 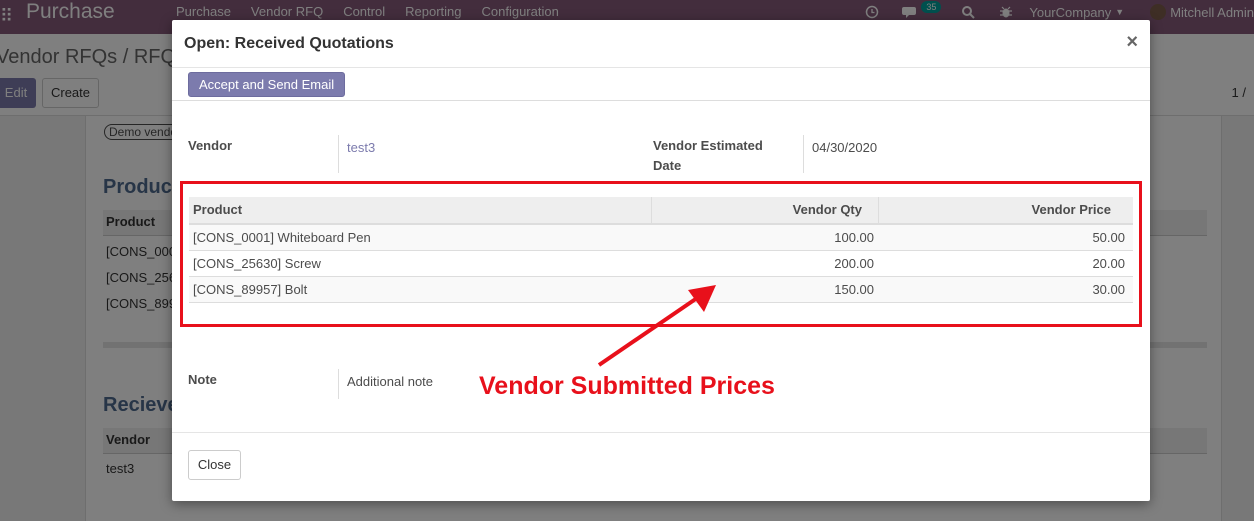 I want to click on accept-and-send-email-button: Accept and Send Email, so click(x=267, y=84).